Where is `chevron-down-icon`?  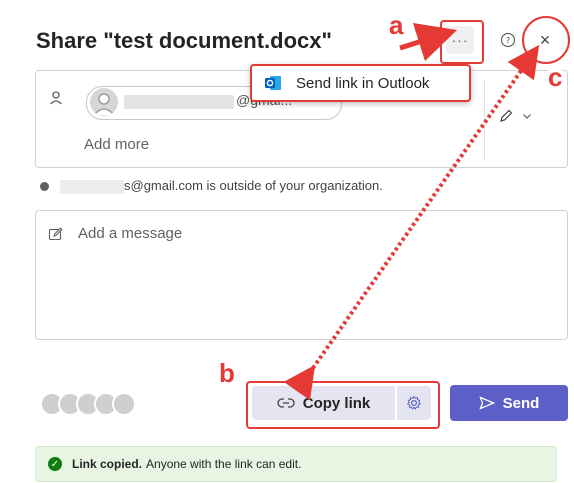 chevron-down-icon is located at coordinates (527, 116).